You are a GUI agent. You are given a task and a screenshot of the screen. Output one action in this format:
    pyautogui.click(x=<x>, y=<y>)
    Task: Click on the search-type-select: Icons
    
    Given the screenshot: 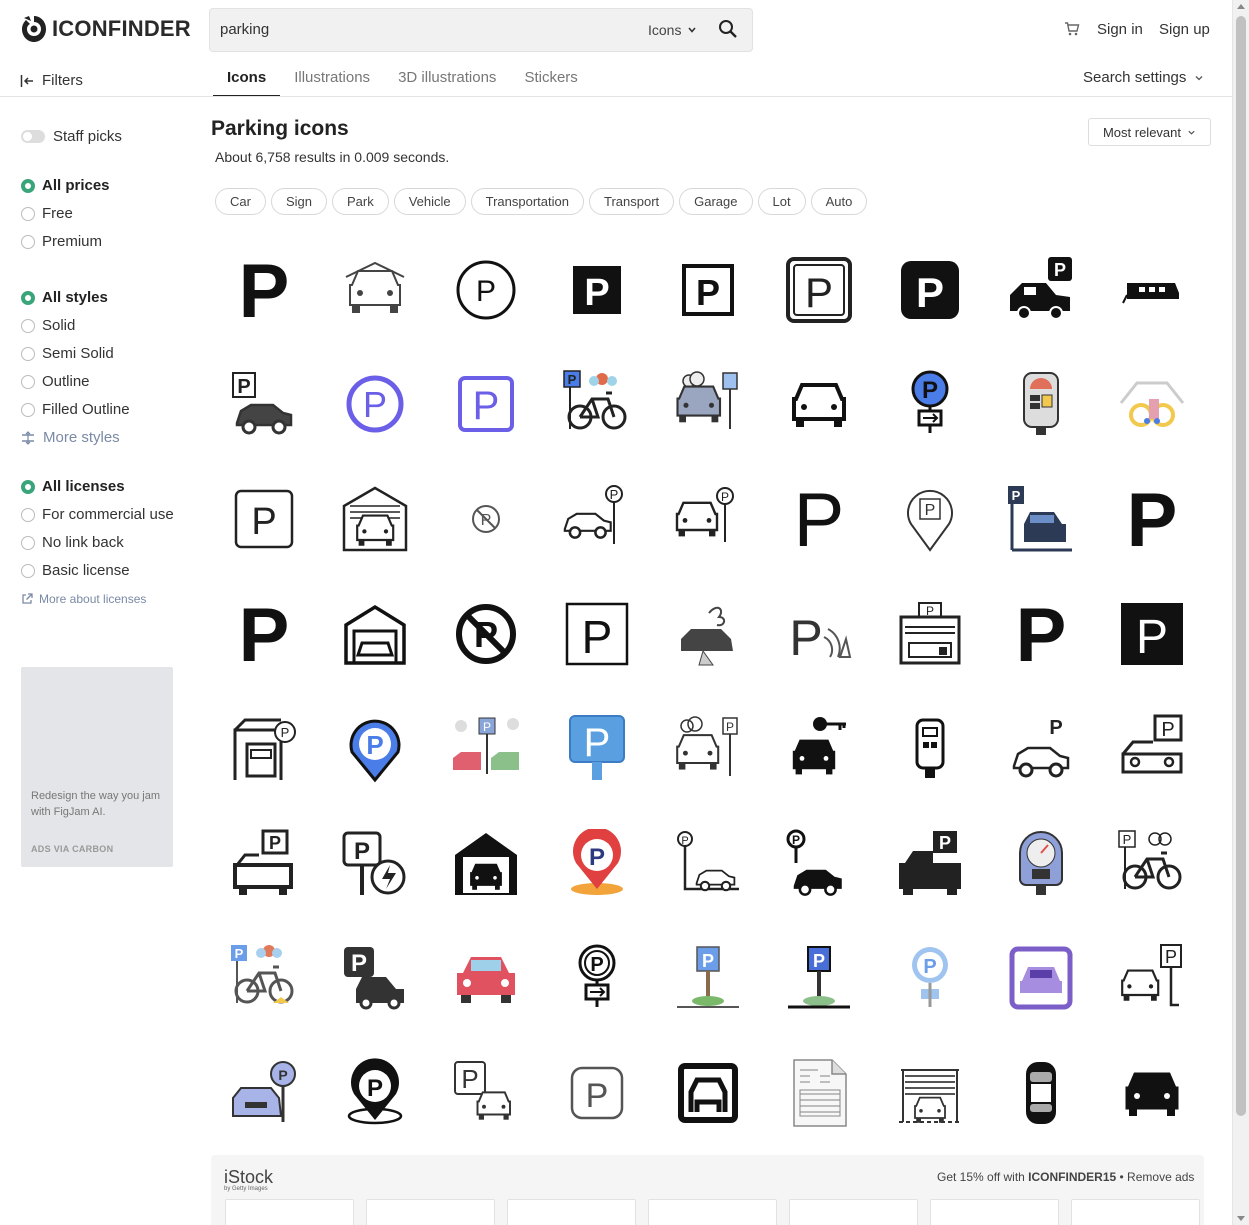 What is the action you would take?
    pyautogui.click(x=672, y=30)
    